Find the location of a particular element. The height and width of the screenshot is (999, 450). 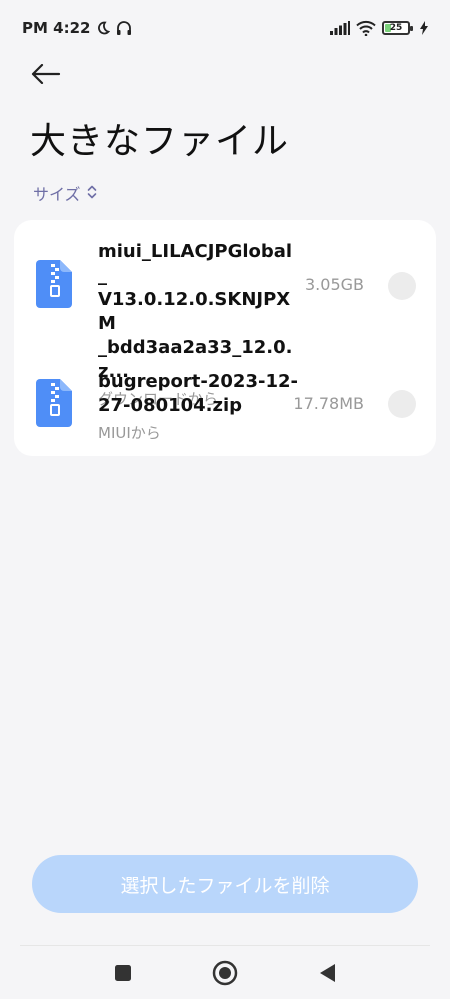

file-text: bugreport-2023-12- 27-080104.zip MIUIから is located at coordinates (198, 406).